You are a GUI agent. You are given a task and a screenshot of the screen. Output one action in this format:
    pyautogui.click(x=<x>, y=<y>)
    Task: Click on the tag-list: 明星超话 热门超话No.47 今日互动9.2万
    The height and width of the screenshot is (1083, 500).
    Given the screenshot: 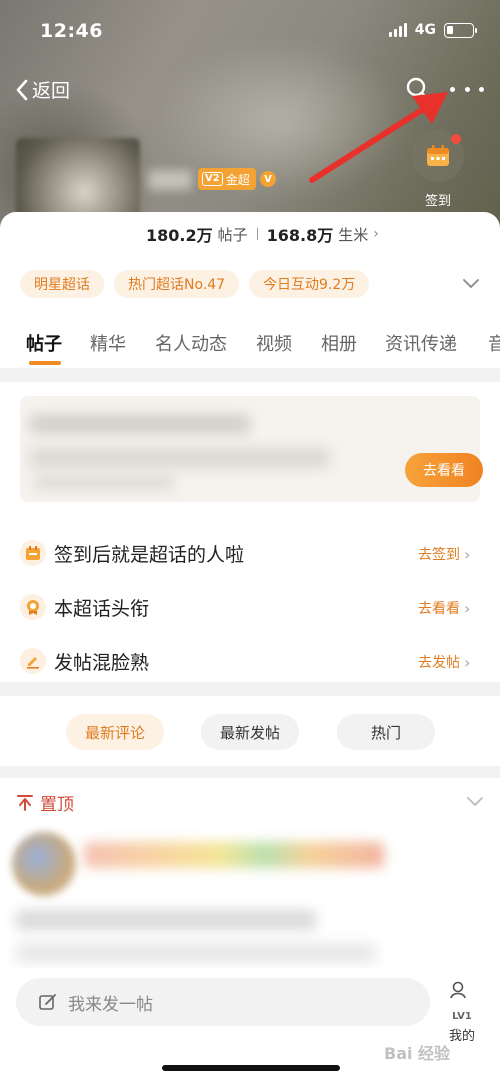 What is the action you would take?
    pyautogui.click(x=195, y=284)
    